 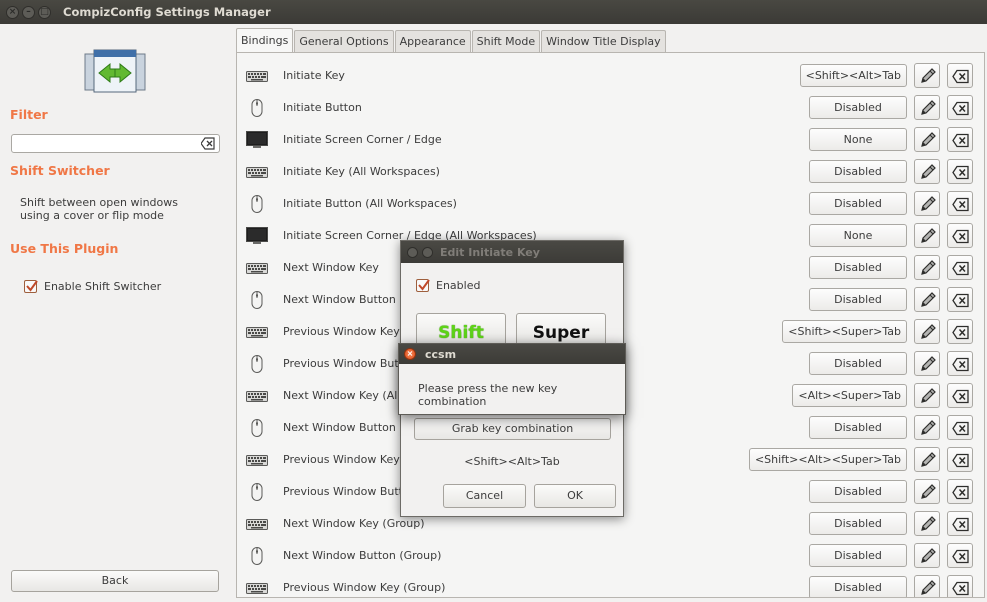 I want to click on cancel-button: Cancel, so click(x=484, y=496).